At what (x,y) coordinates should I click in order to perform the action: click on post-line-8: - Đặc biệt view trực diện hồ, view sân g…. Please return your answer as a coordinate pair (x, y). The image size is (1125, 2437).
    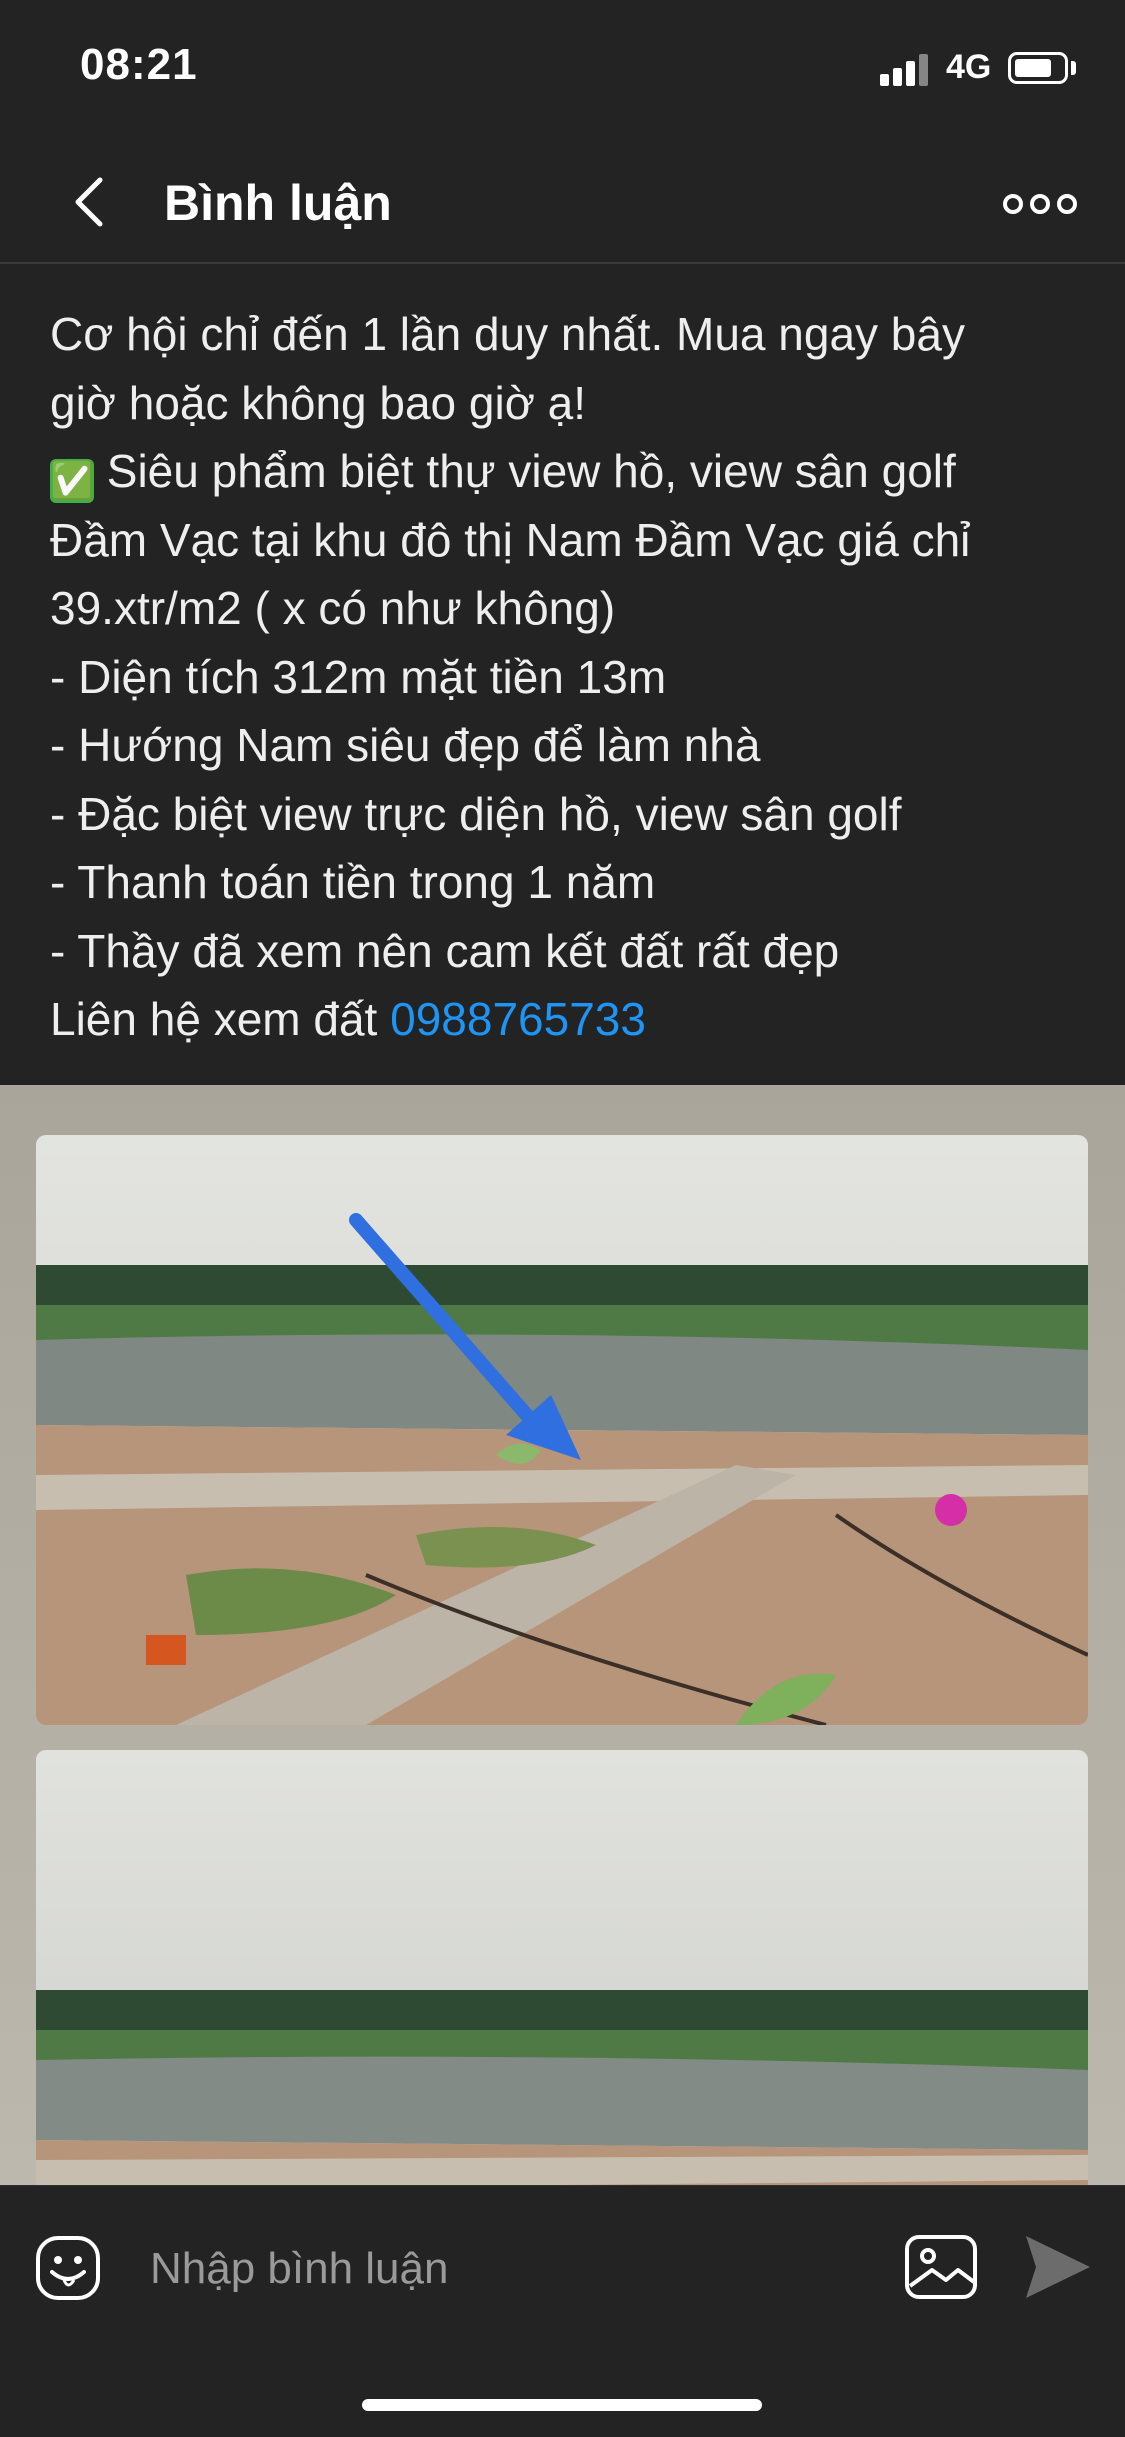
    Looking at the image, I should click on (476, 813).